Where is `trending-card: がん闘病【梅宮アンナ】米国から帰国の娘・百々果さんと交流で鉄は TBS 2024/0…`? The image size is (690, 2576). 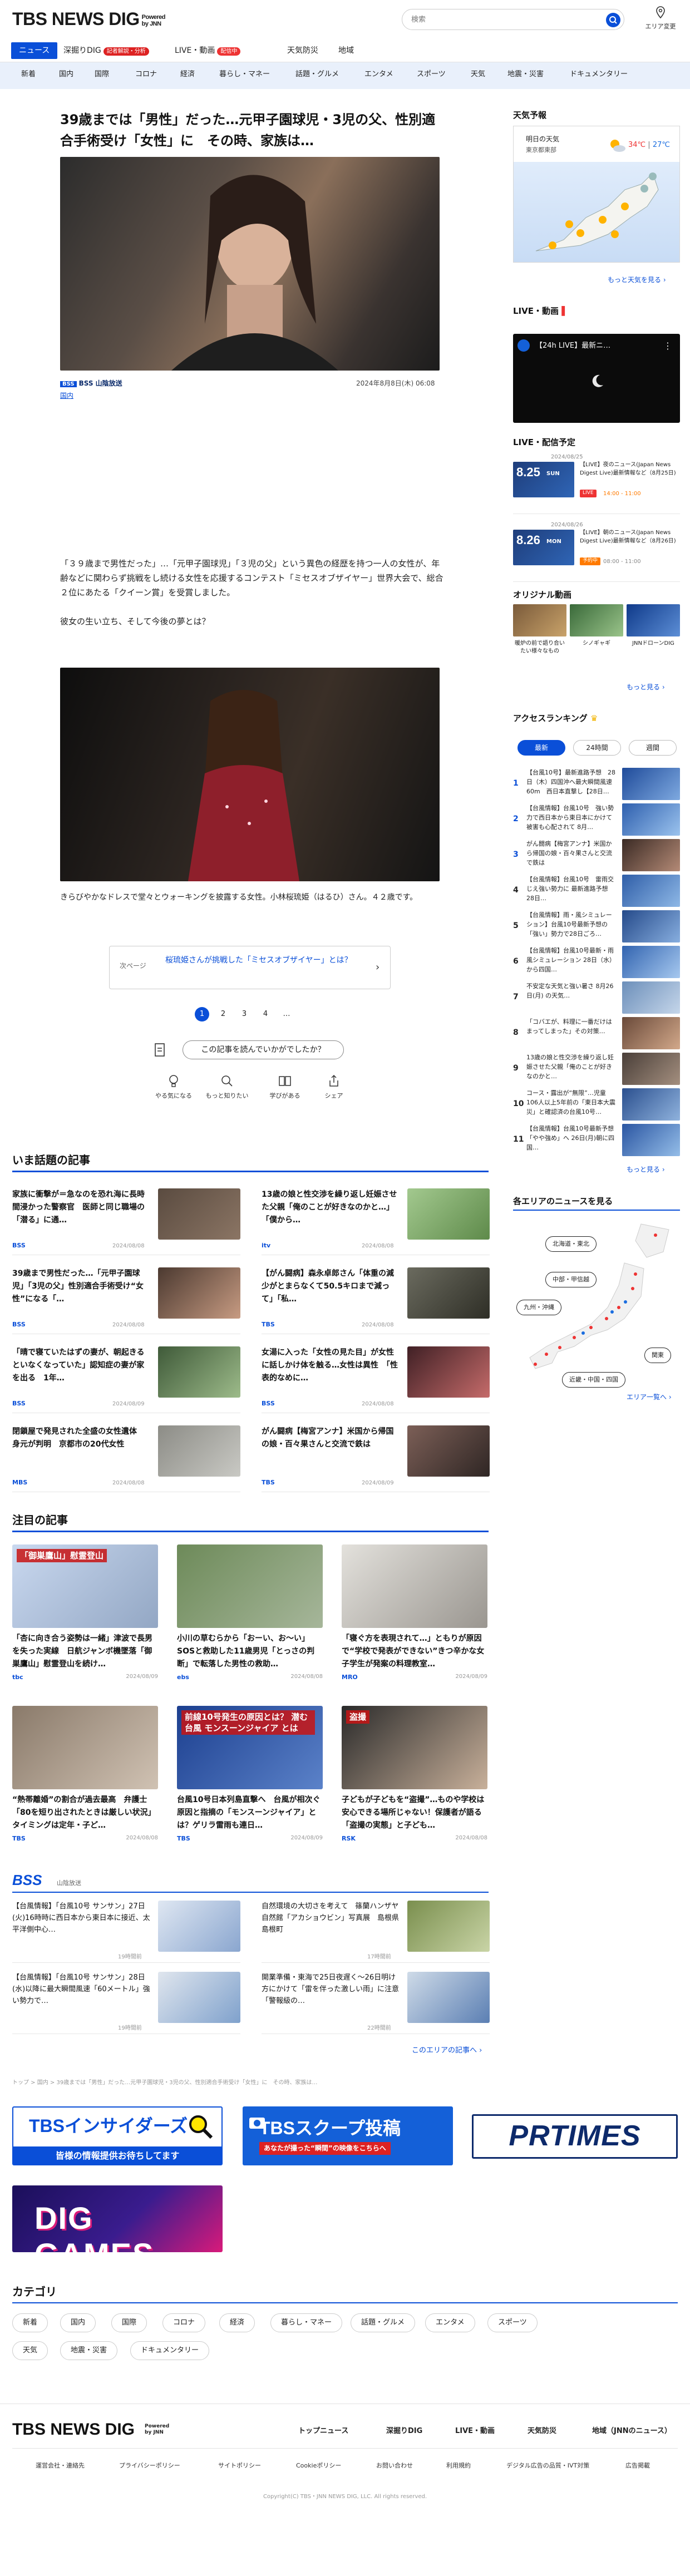 trending-card: がん闘病【梅宮アンナ】米国から帰国の娘・百々果さんと交流で鉄は TBS 2024/0… is located at coordinates (376, 1458).